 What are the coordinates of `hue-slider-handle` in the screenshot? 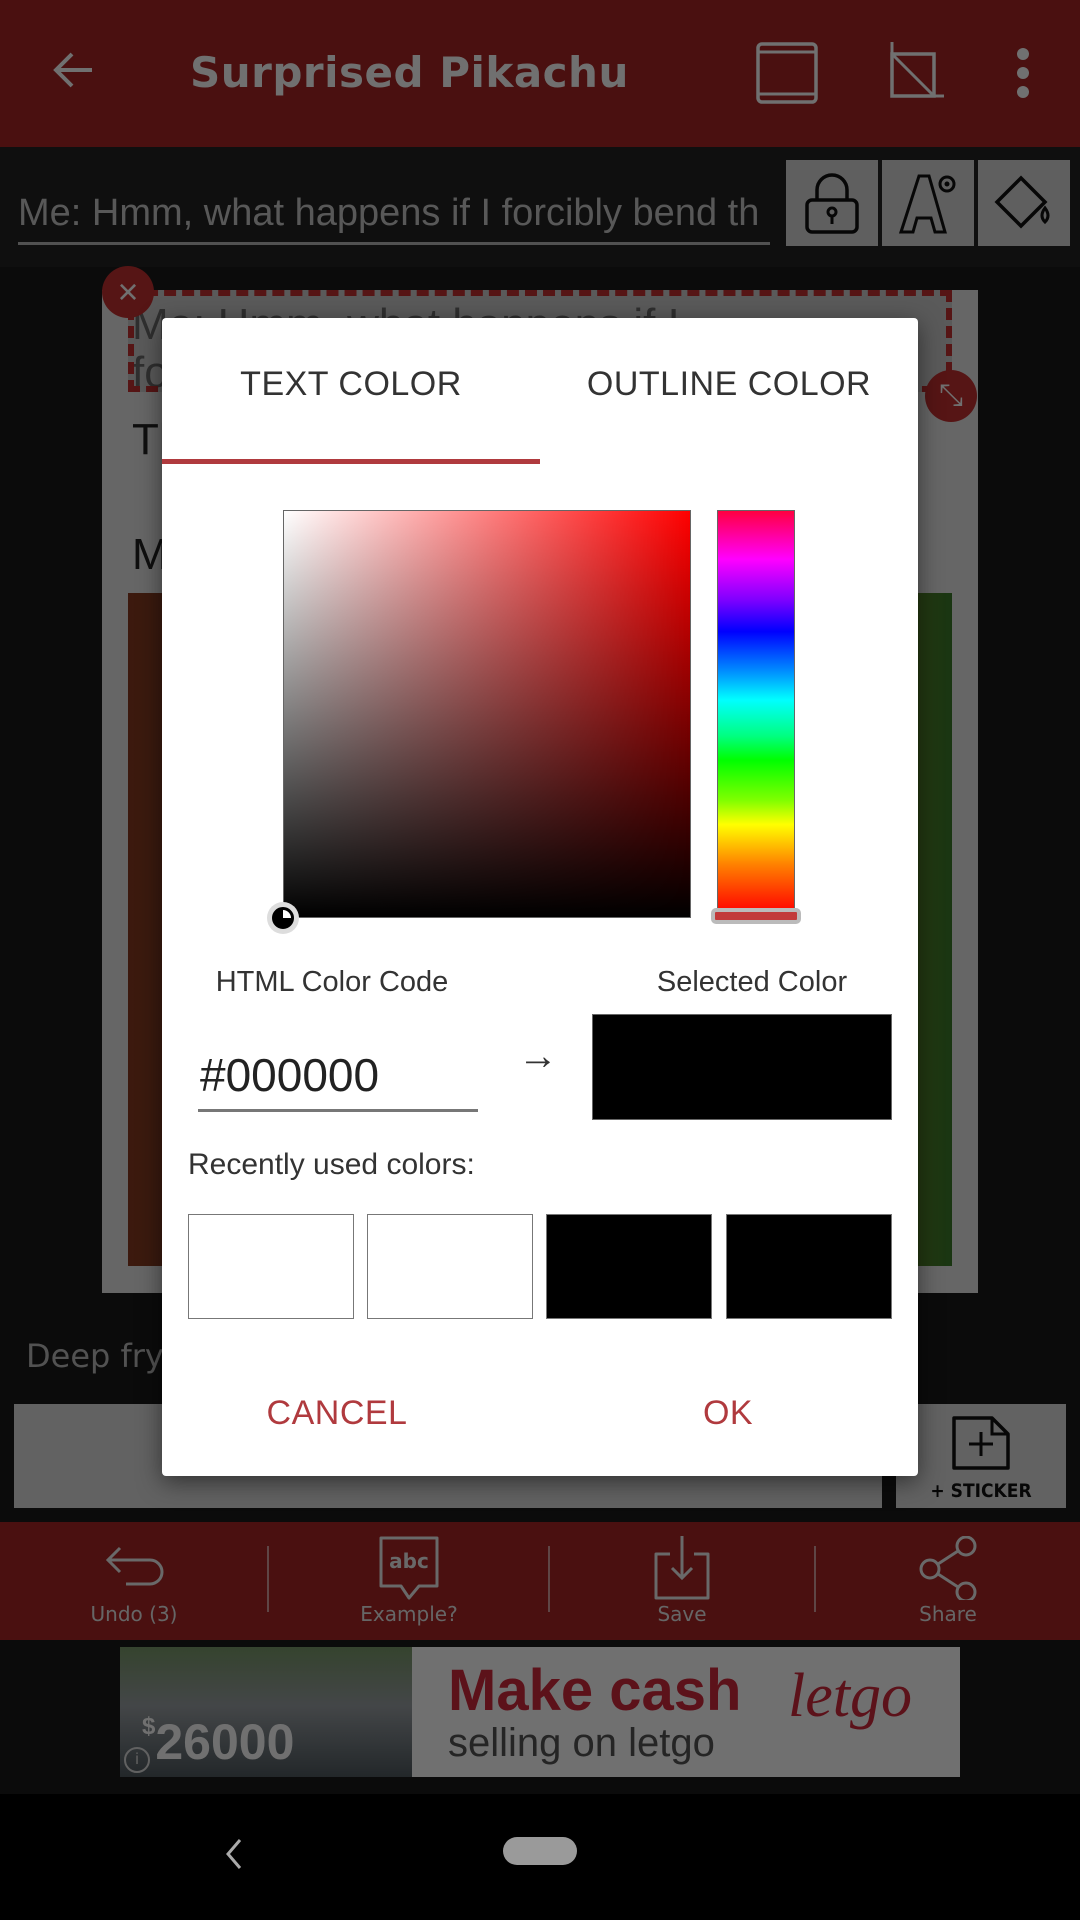 It's located at (756, 916).